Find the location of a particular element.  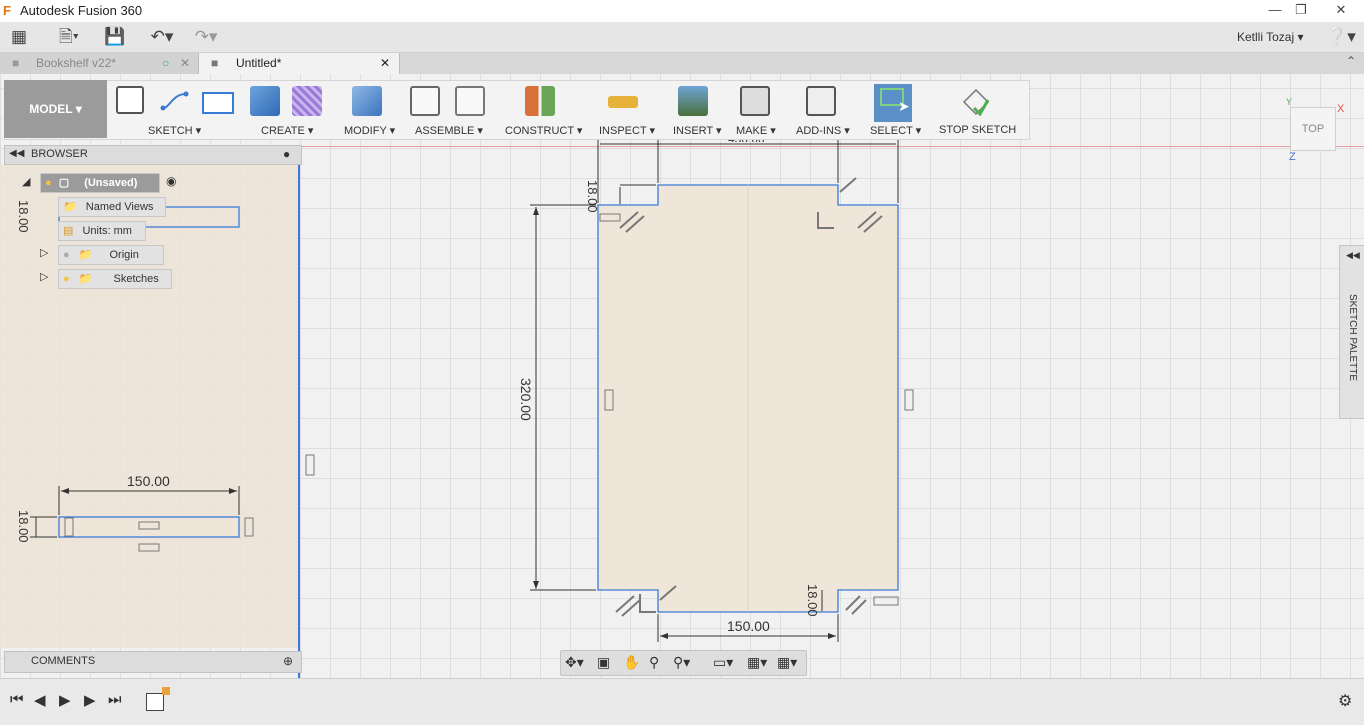

browser-item-sketches: ● 📁 Sketches is located at coordinates (115, 279).